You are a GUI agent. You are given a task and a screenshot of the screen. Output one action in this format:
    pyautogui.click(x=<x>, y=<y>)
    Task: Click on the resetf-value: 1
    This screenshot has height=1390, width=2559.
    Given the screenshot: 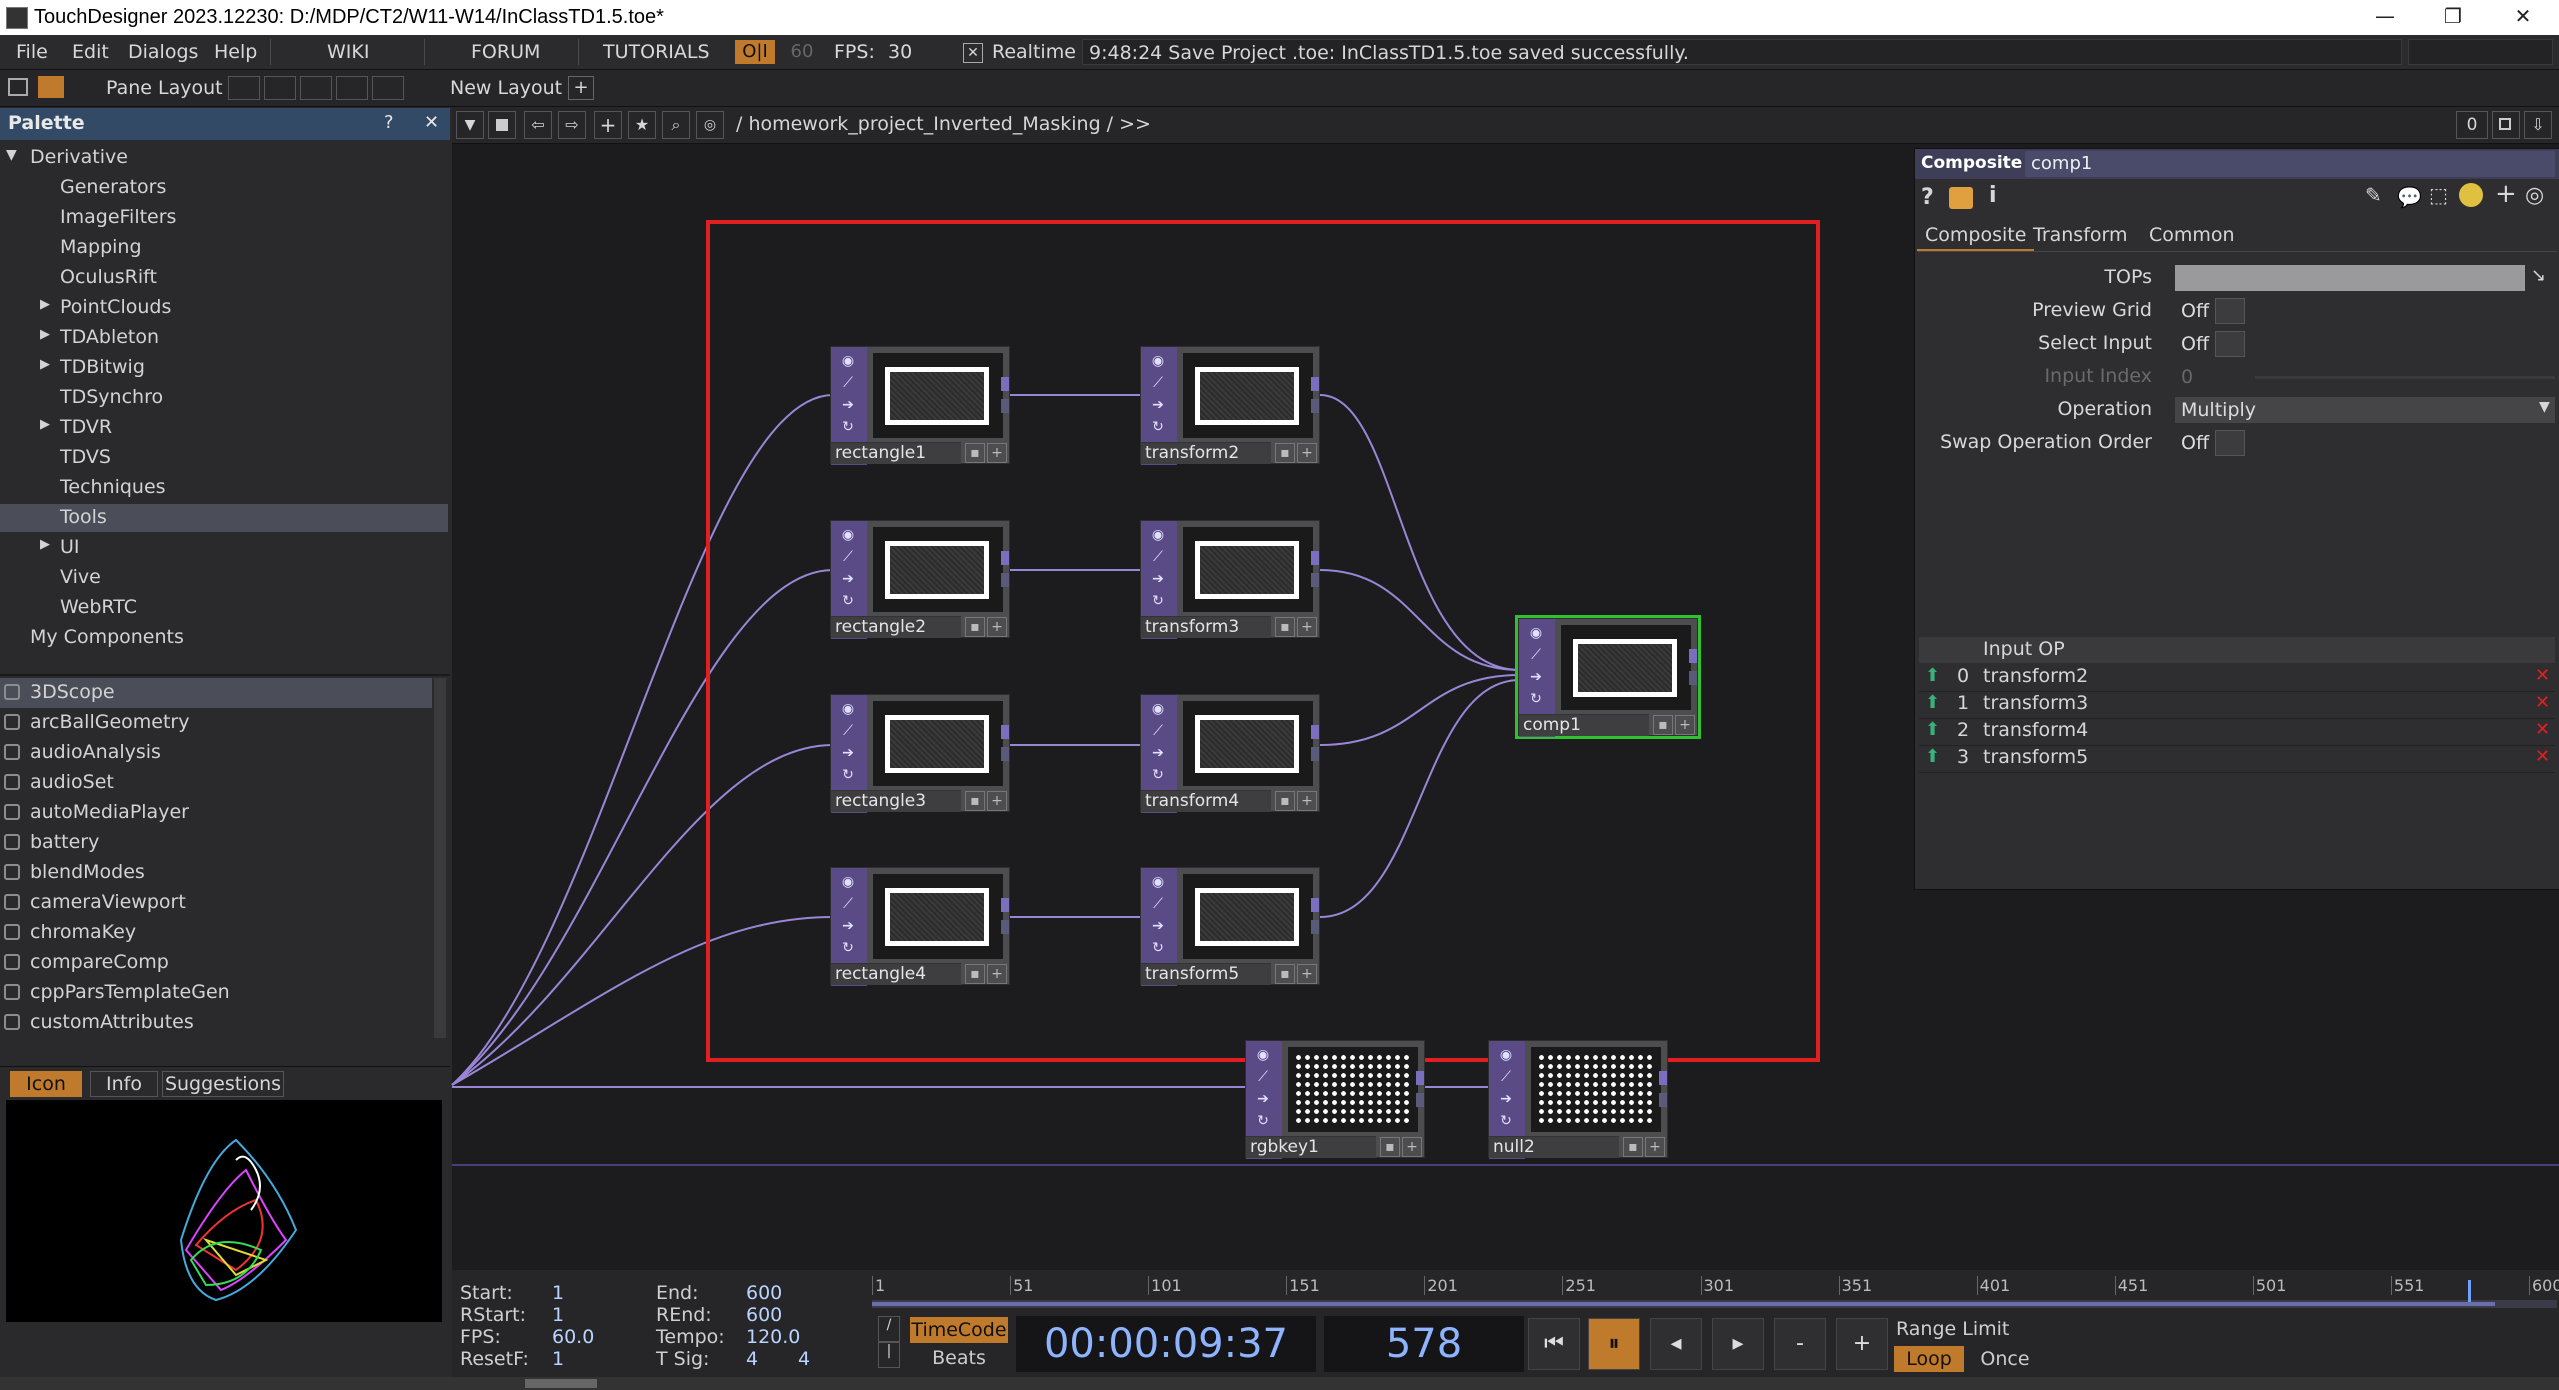 What is the action you would take?
    pyautogui.click(x=558, y=1359)
    